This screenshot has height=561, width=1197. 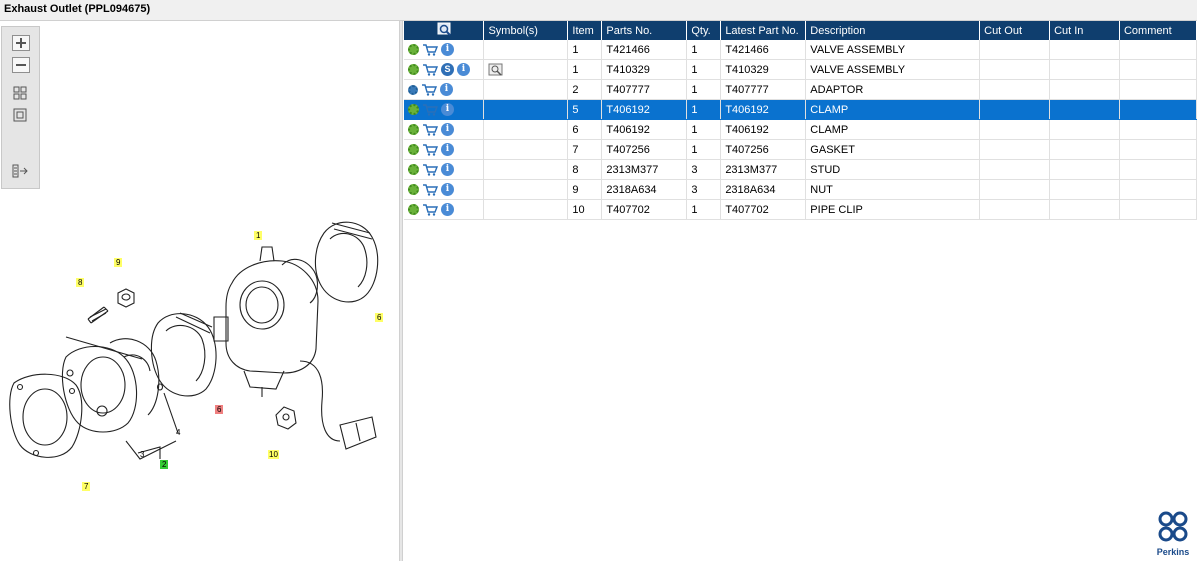 I want to click on header-item: Item, so click(x=585, y=30).